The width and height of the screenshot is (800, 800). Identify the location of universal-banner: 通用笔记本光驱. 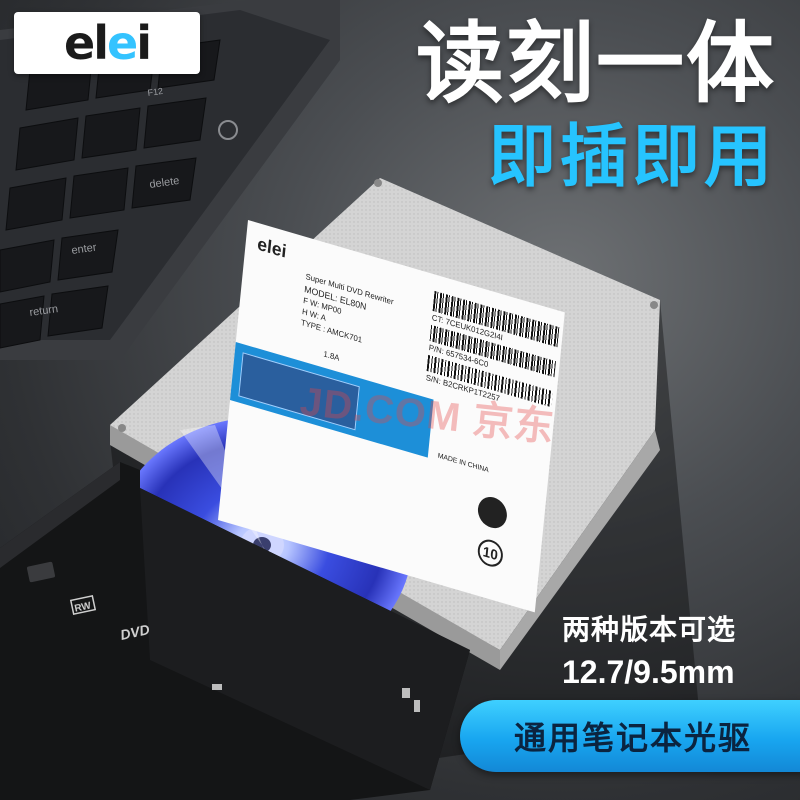
(630, 736).